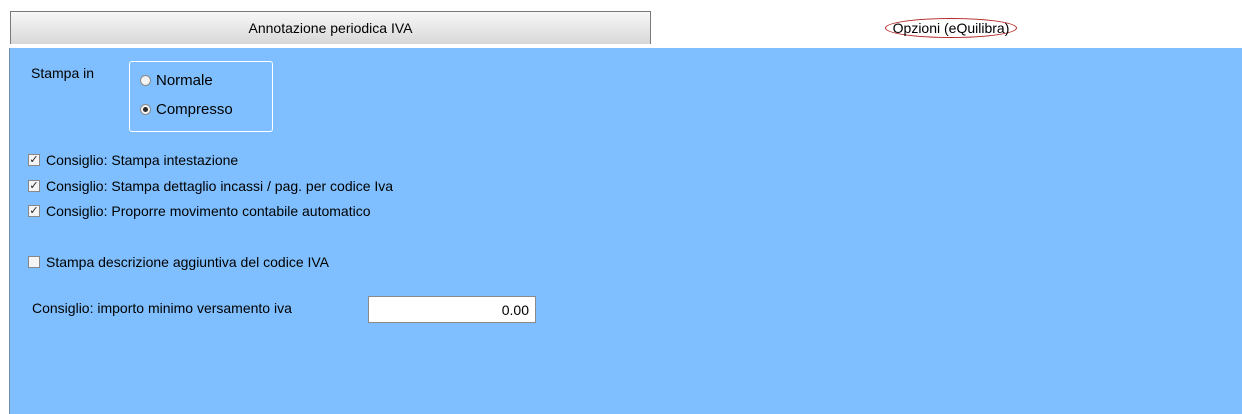 This screenshot has width=1242, height=414. I want to click on checkbox-dettaglio-incassi: ✓, so click(34, 186).